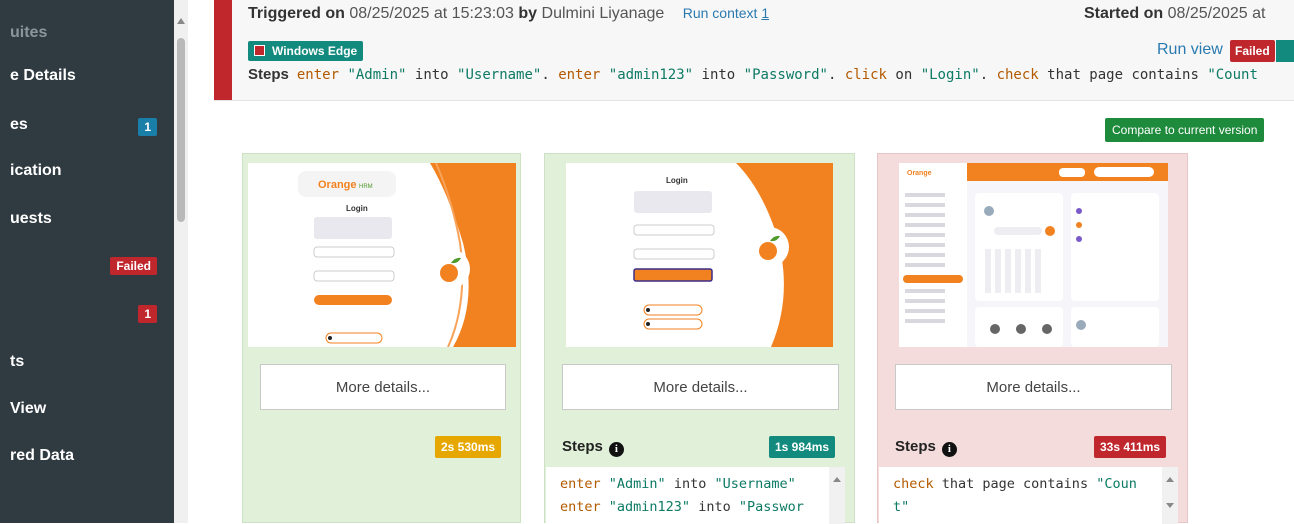 The height and width of the screenshot is (524, 1294). Describe the element at coordinates (1252, 51) in the screenshot. I see `status-badge: Failed` at that location.